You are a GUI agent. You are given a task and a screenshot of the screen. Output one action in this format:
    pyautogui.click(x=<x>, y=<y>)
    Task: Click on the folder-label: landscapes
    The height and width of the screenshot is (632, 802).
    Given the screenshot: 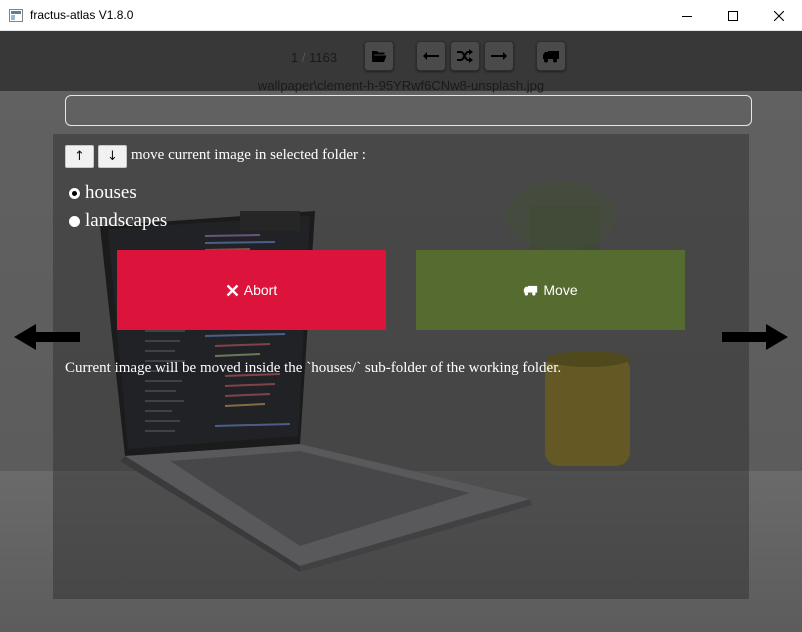 What is the action you would take?
    pyautogui.click(x=126, y=221)
    